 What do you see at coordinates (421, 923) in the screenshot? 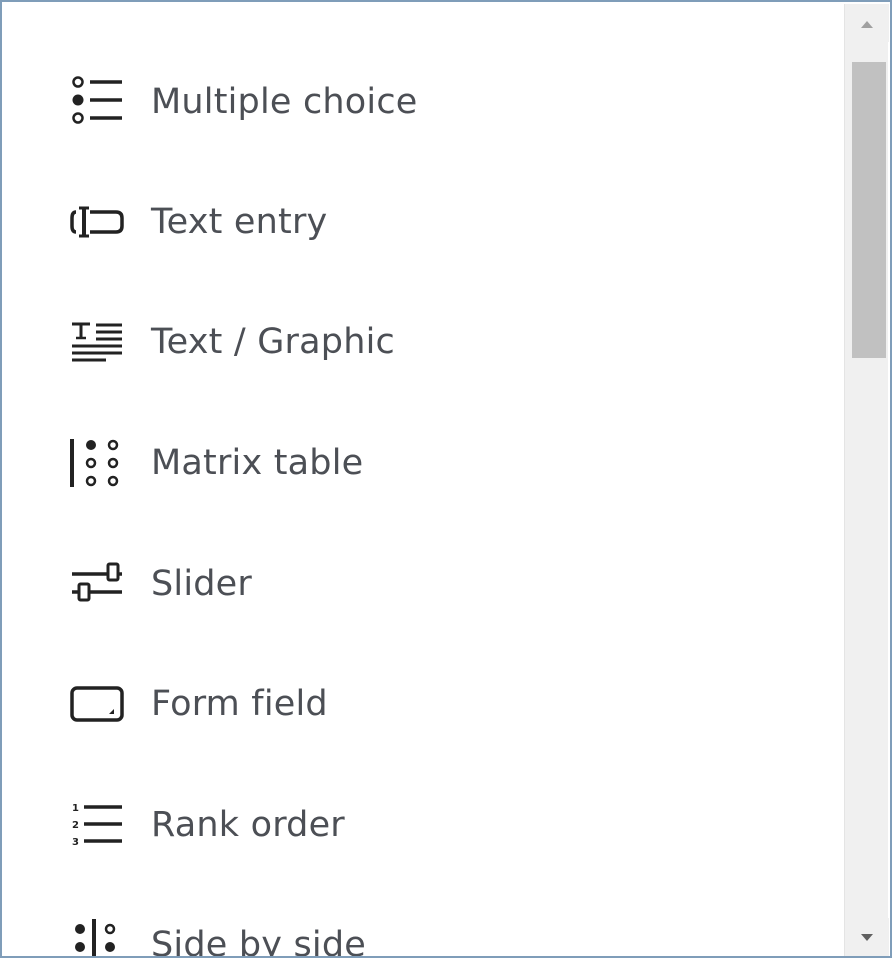
I see `menu-item-side-by-side: Side by side` at bounding box center [421, 923].